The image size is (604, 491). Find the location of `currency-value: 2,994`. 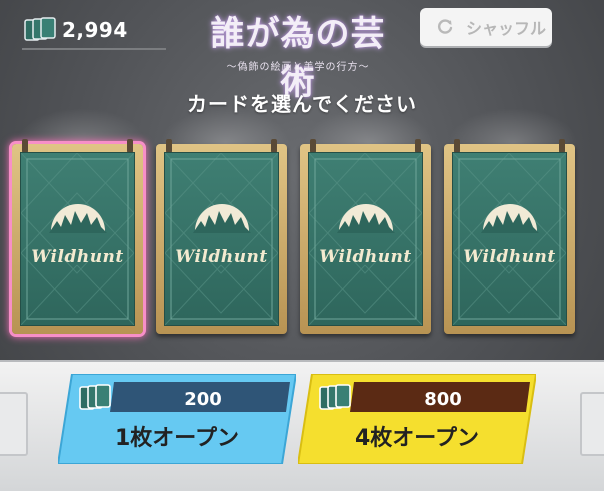

currency-value: 2,994 is located at coordinates (95, 30).